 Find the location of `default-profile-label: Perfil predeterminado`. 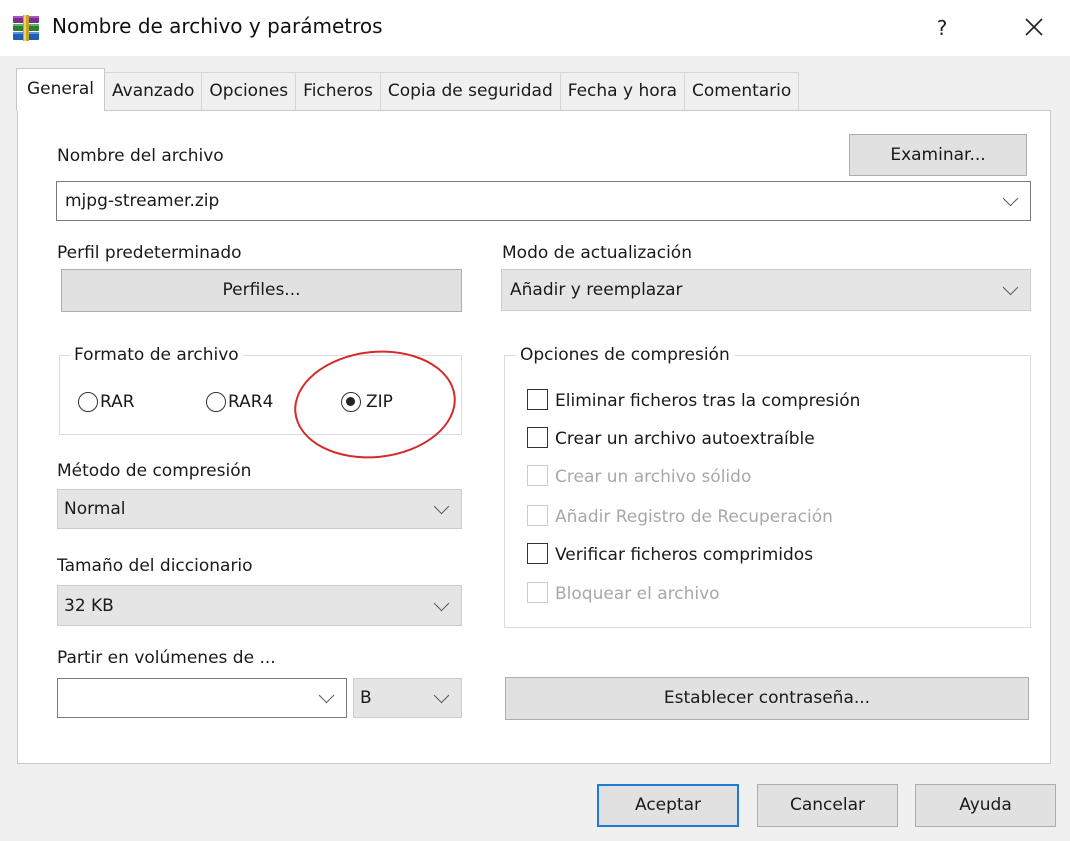

default-profile-label: Perfil predeterminado is located at coordinates (149, 253).